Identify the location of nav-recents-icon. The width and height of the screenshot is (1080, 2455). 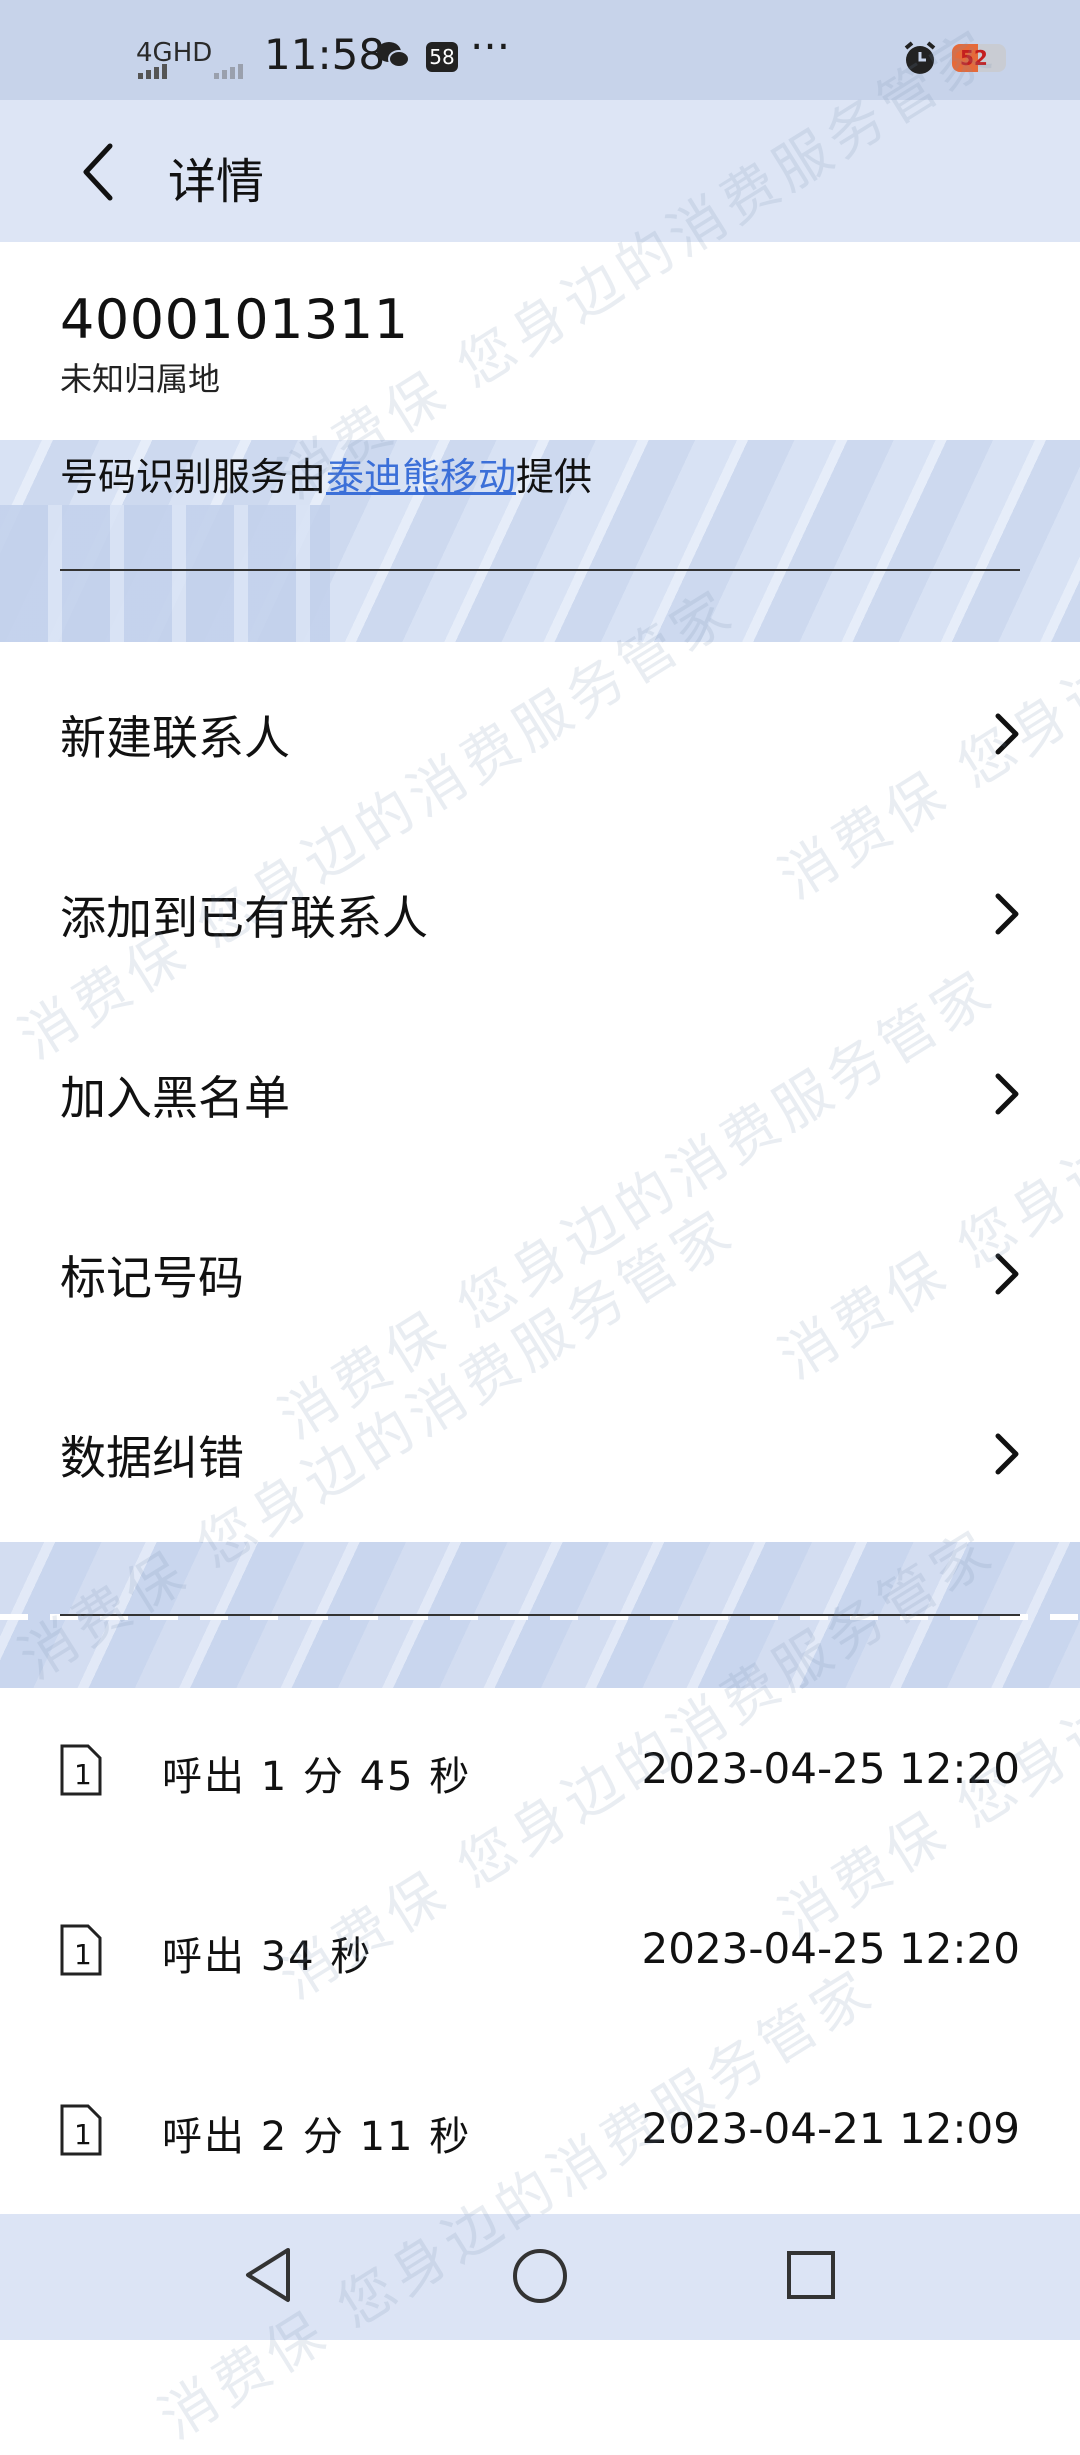
(811, 2275).